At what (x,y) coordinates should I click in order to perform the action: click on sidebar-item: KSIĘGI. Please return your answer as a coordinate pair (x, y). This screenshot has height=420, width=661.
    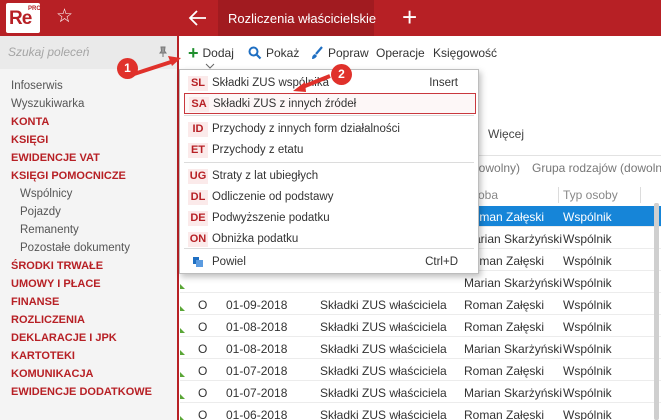
    Looking at the image, I should click on (88, 140).